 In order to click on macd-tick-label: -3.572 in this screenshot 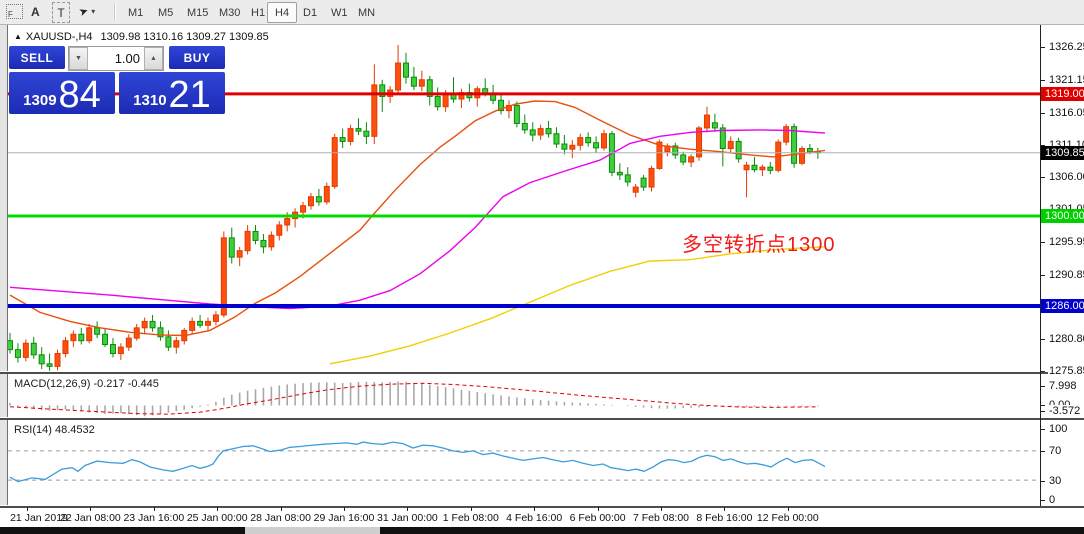, I will do `click(1065, 411)`.